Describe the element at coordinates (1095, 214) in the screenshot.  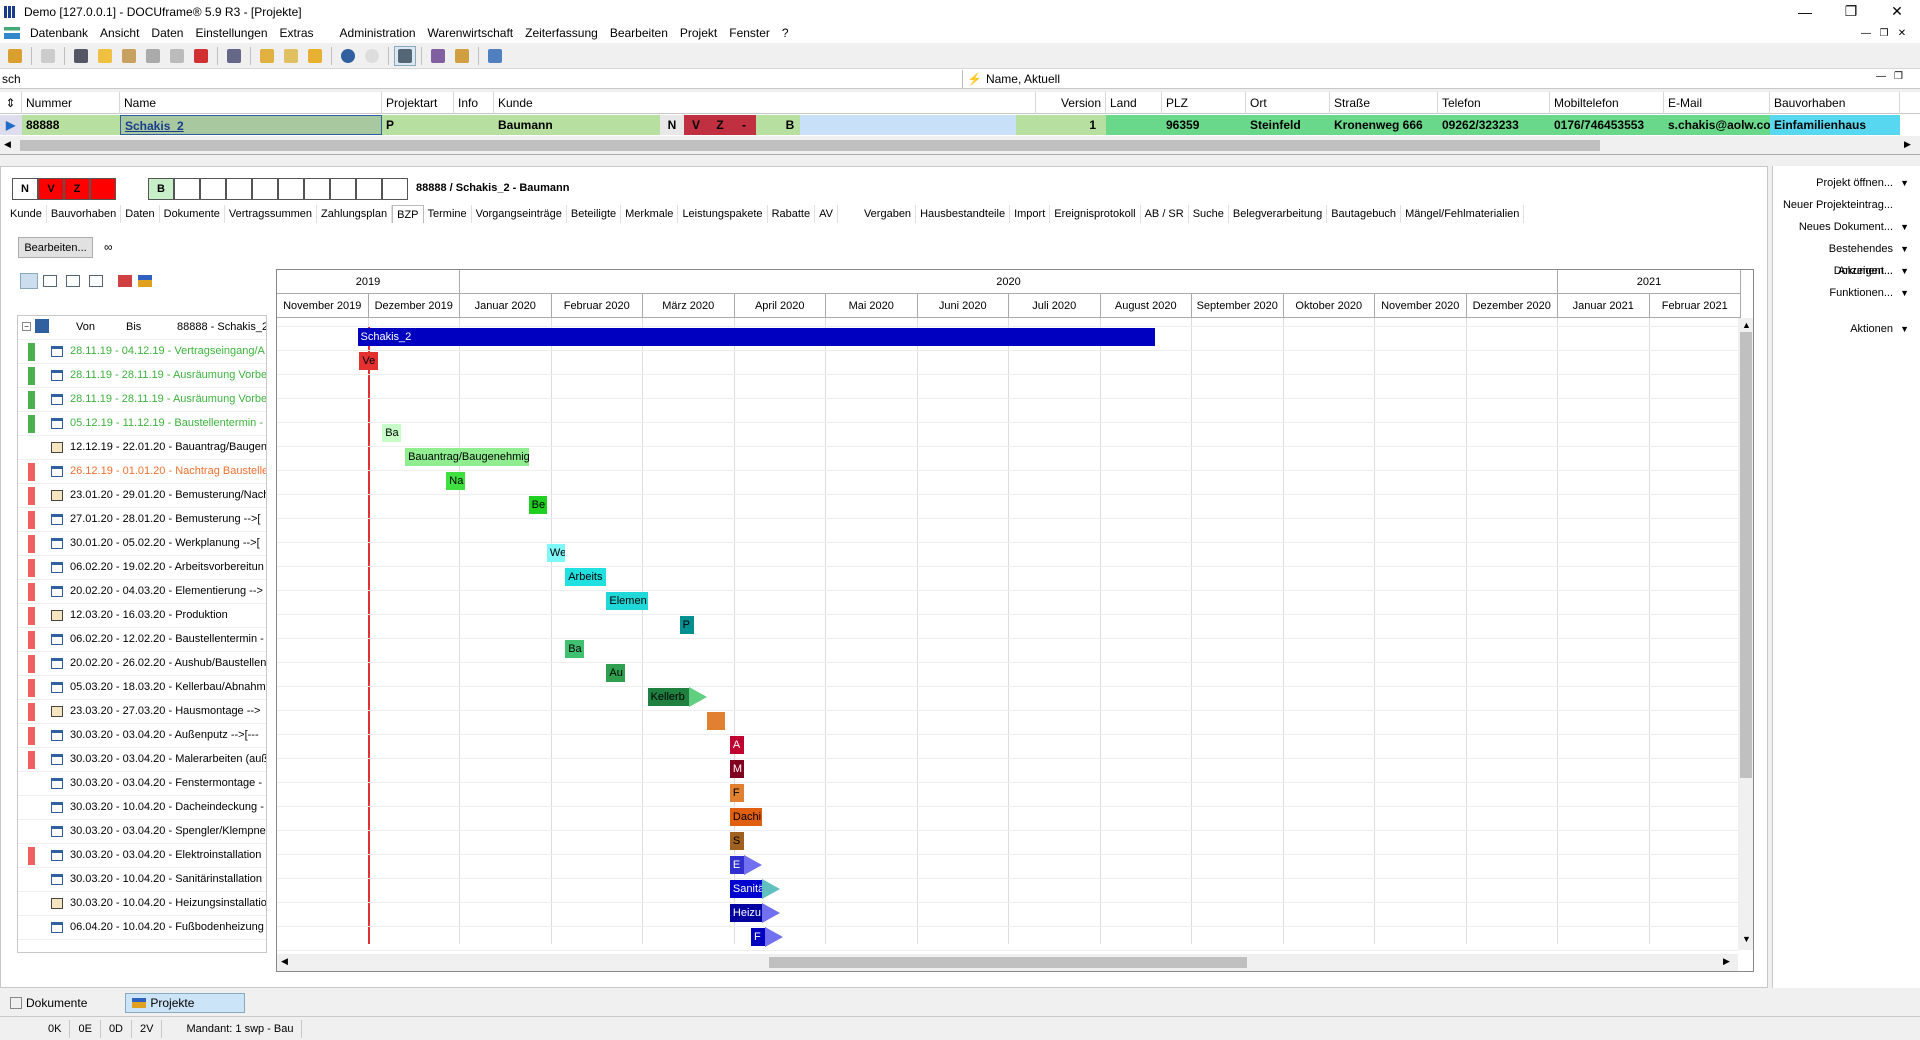
I see `tab-17: Ereignisprotokoll` at that location.